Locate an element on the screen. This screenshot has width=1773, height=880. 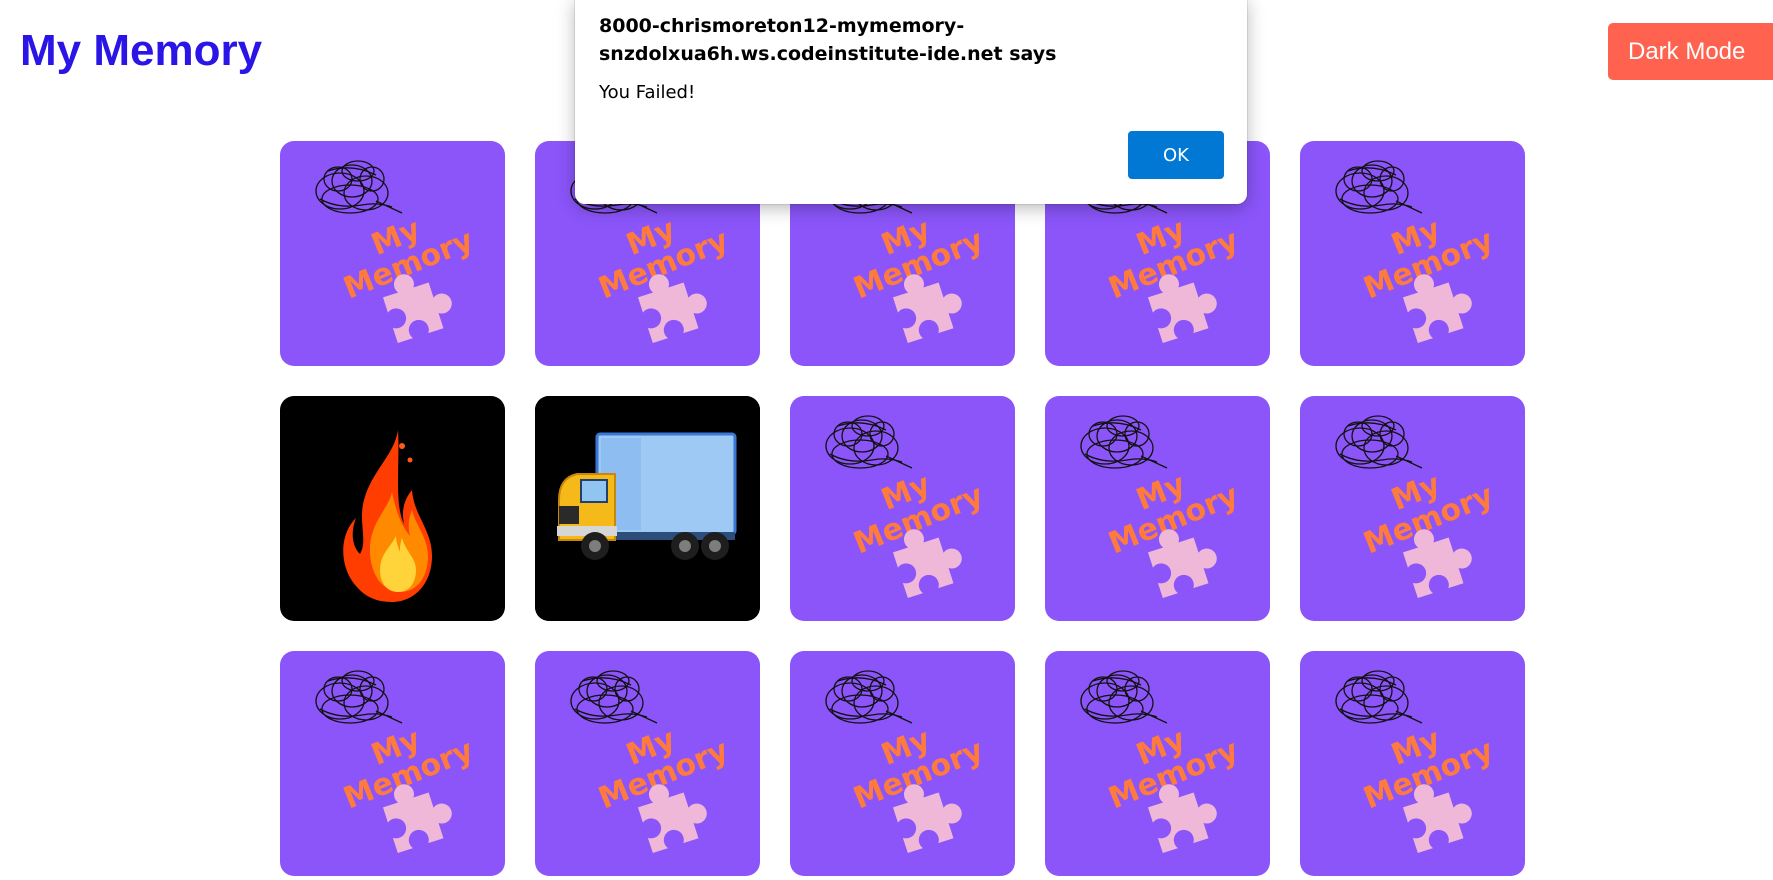
truck-icon is located at coordinates (647, 508).